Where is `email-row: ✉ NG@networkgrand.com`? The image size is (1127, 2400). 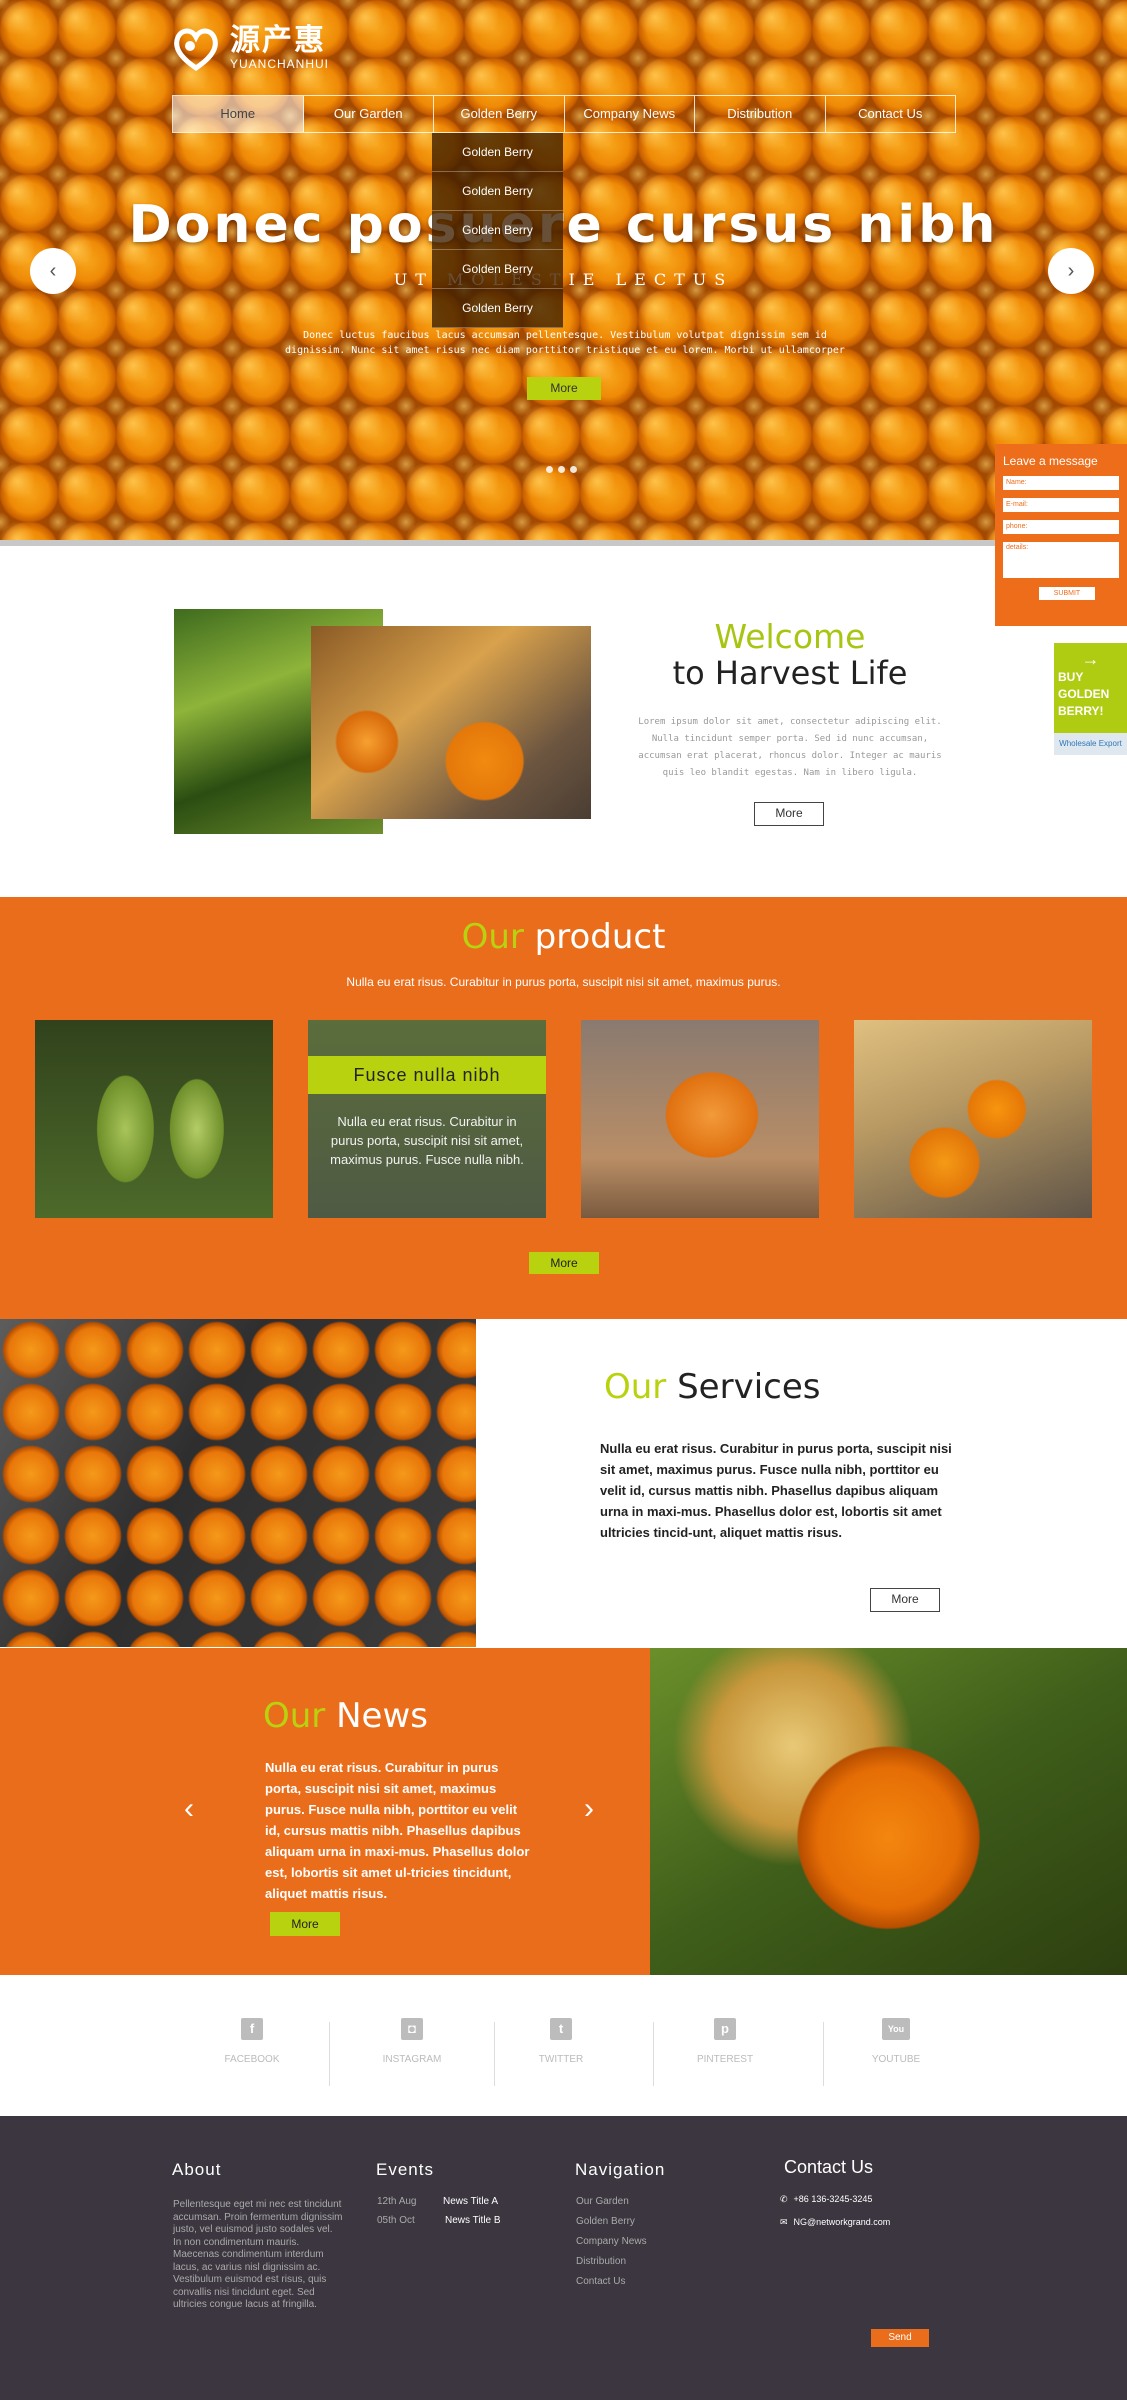
email-row: ✉ NG@networkgrand.com is located at coordinates (835, 2222).